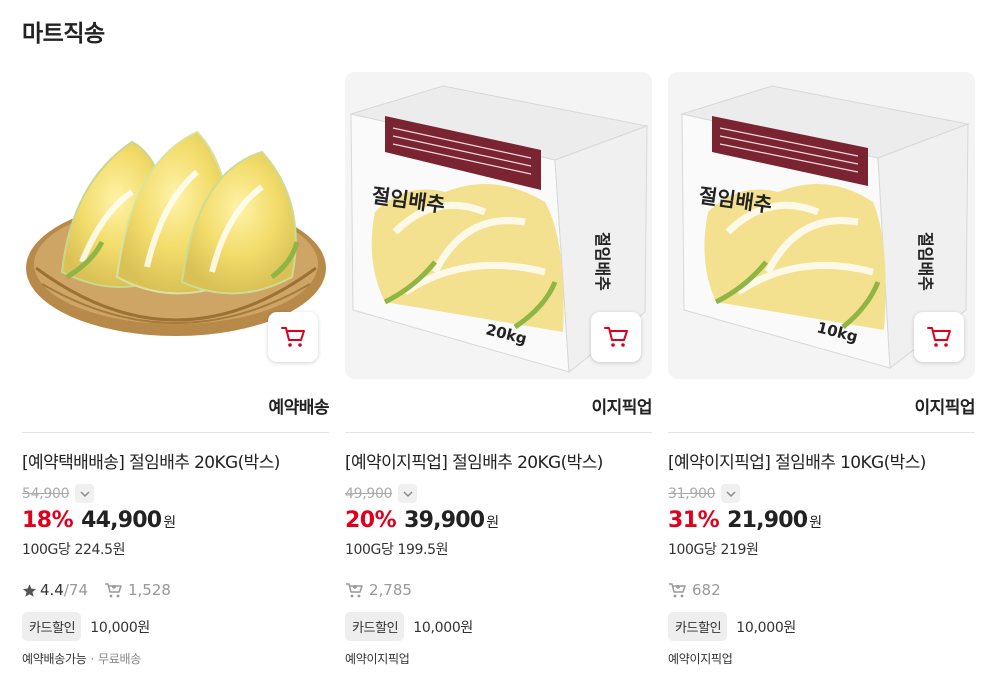 This screenshot has width=1002, height=683. I want to click on product-name: [예약택배배송] 절임배추 20KG(박스), so click(151, 460).